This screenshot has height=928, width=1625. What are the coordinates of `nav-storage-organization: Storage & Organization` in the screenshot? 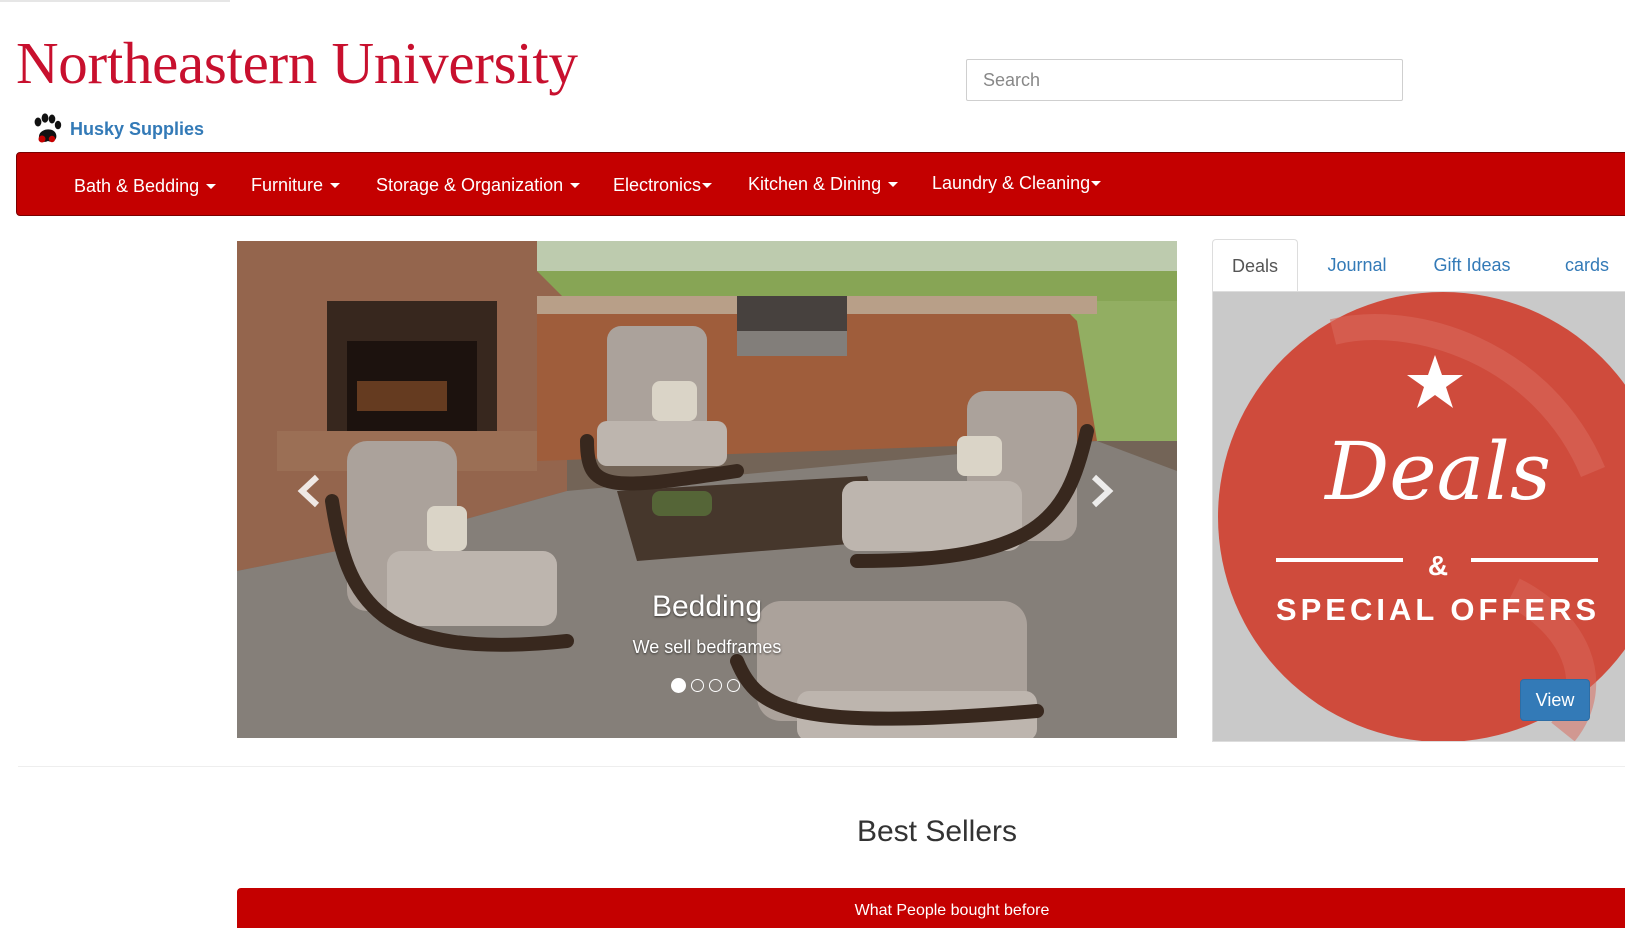 It's located at (478, 185).